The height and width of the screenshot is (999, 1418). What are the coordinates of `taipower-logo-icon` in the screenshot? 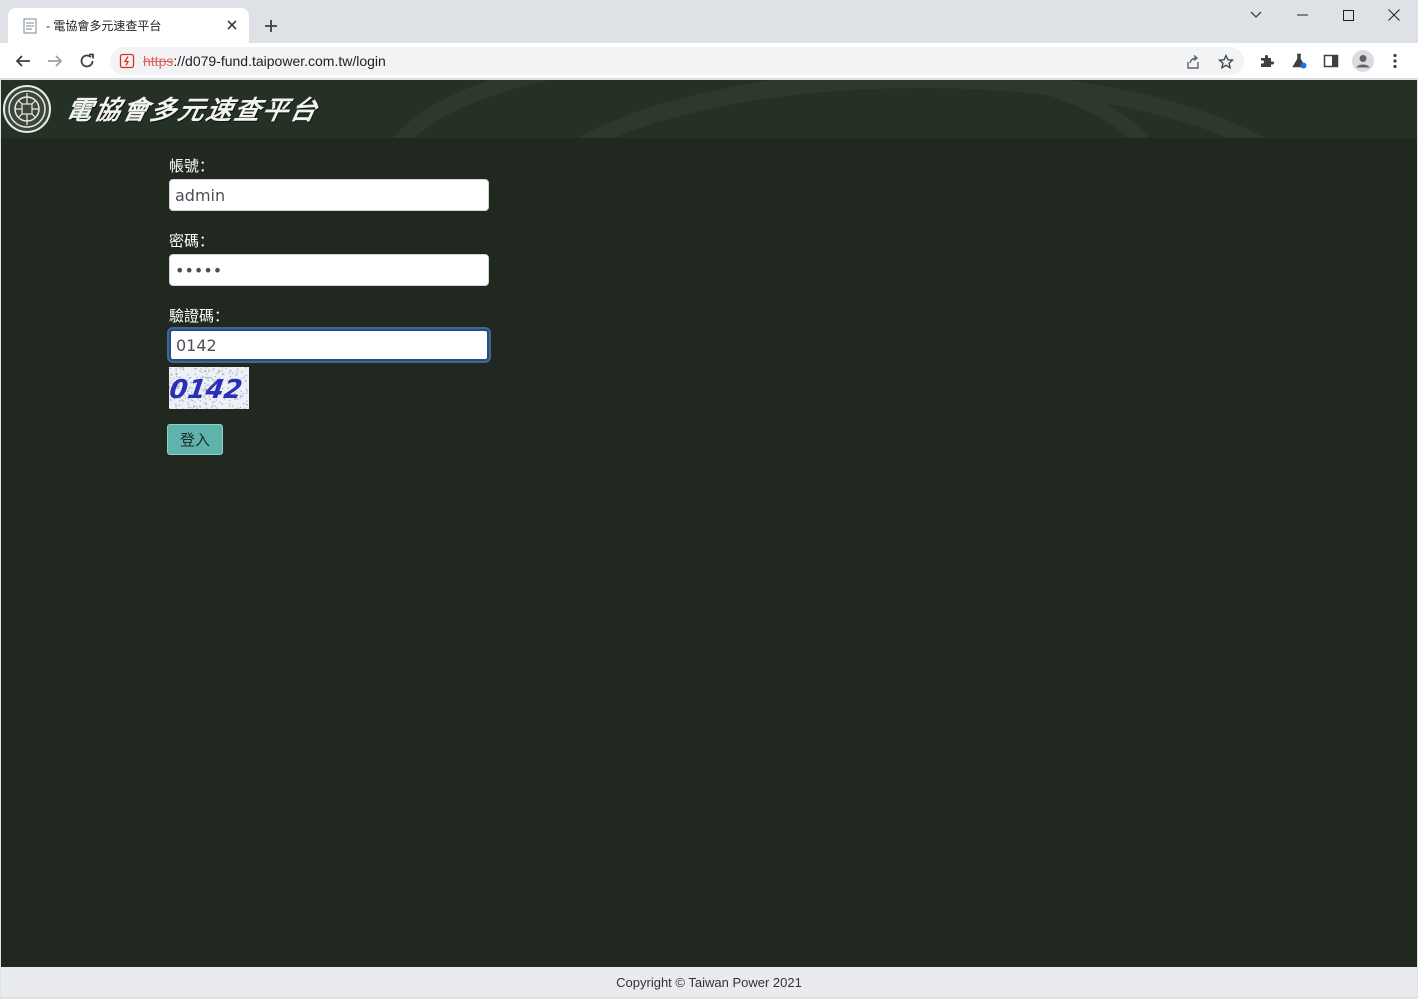 It's located at (27, 109).